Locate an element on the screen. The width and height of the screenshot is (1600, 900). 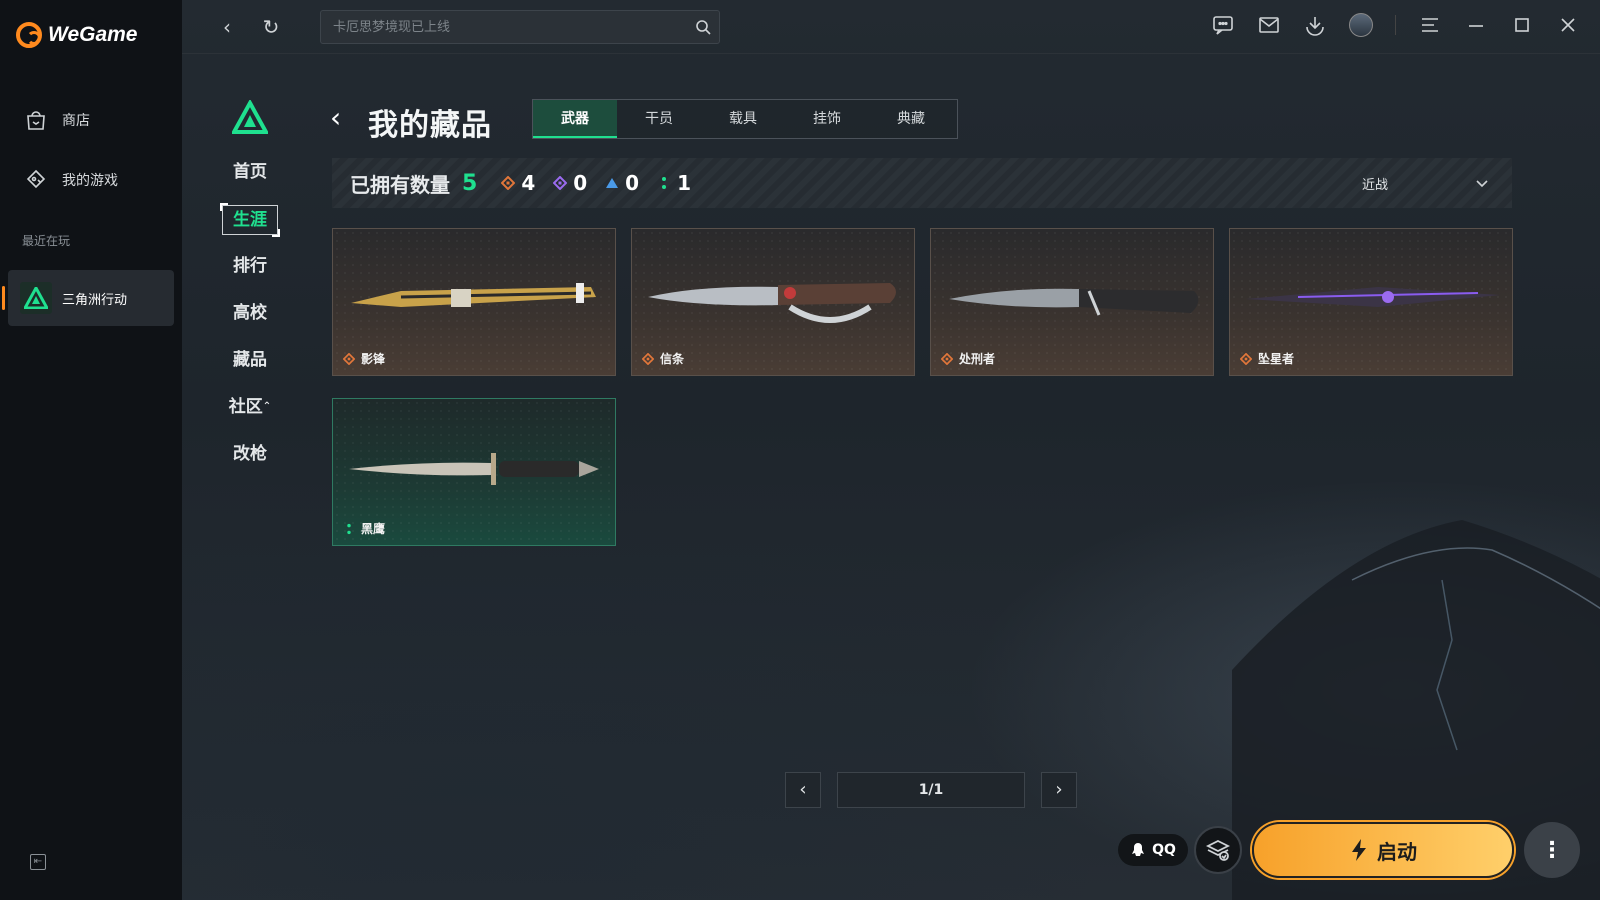
app-sidebar: WeGame 商店 我的游戏 最近在玩 三角洲行动 ⇤ is located at coordinates (91, 450).